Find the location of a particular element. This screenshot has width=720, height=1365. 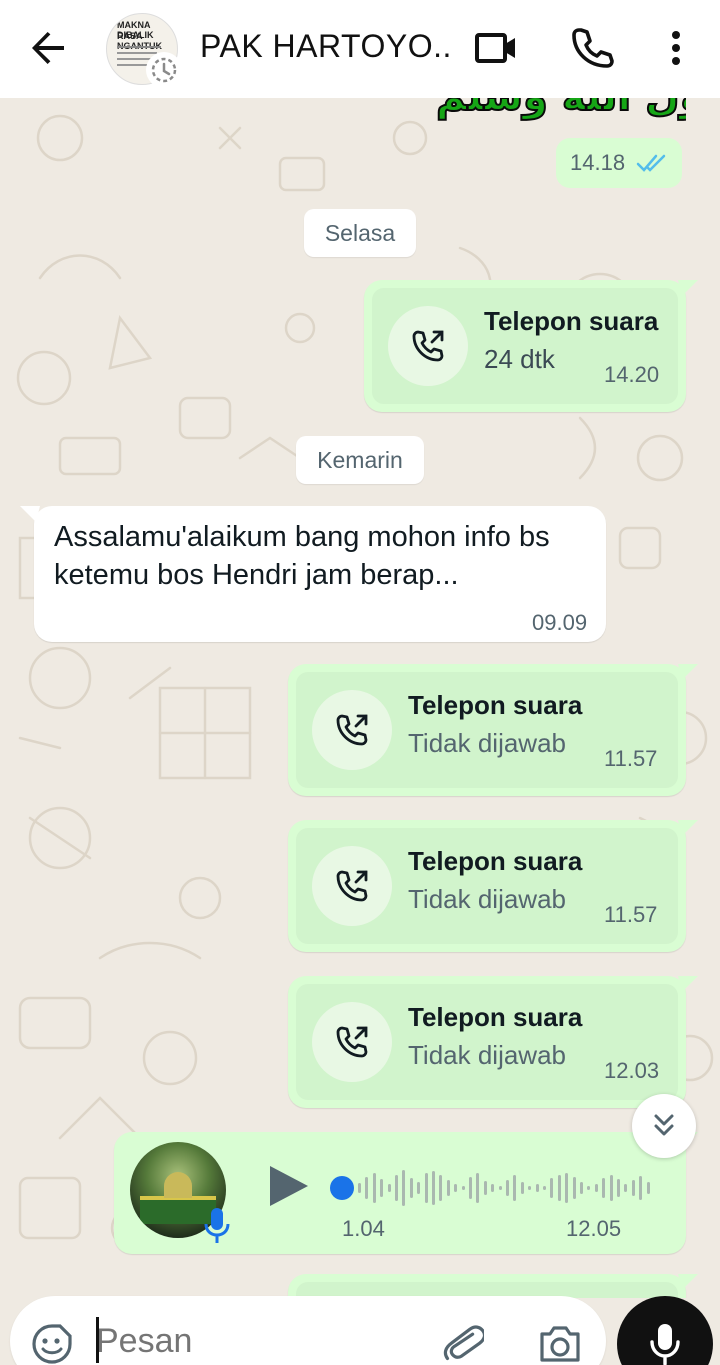

voice-message: 1.04 12.05 is located at coordinates (400, 1193).